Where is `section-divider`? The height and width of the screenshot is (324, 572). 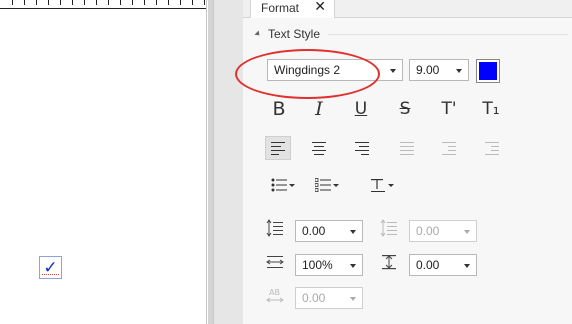 section-divider is located at coordinates (448, 34).